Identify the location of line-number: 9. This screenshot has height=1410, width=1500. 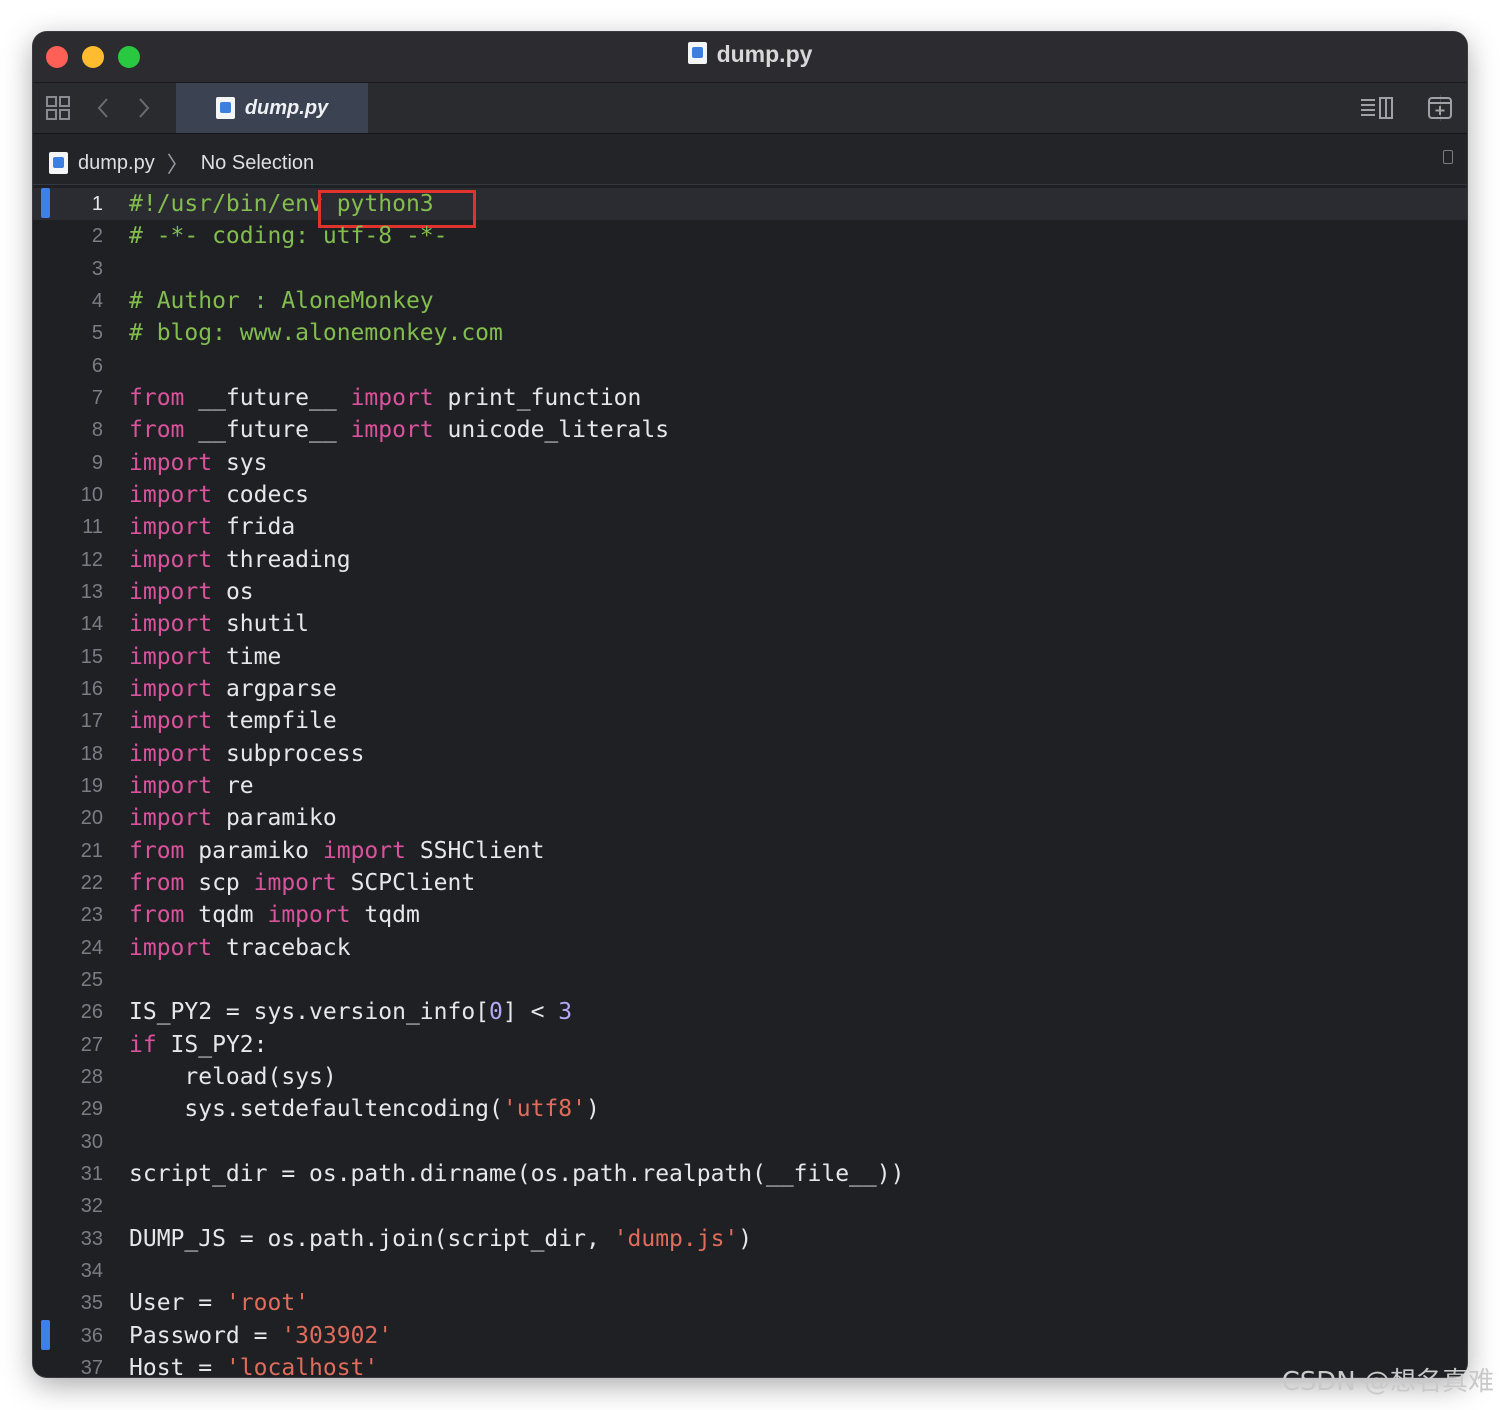
(97, 462).